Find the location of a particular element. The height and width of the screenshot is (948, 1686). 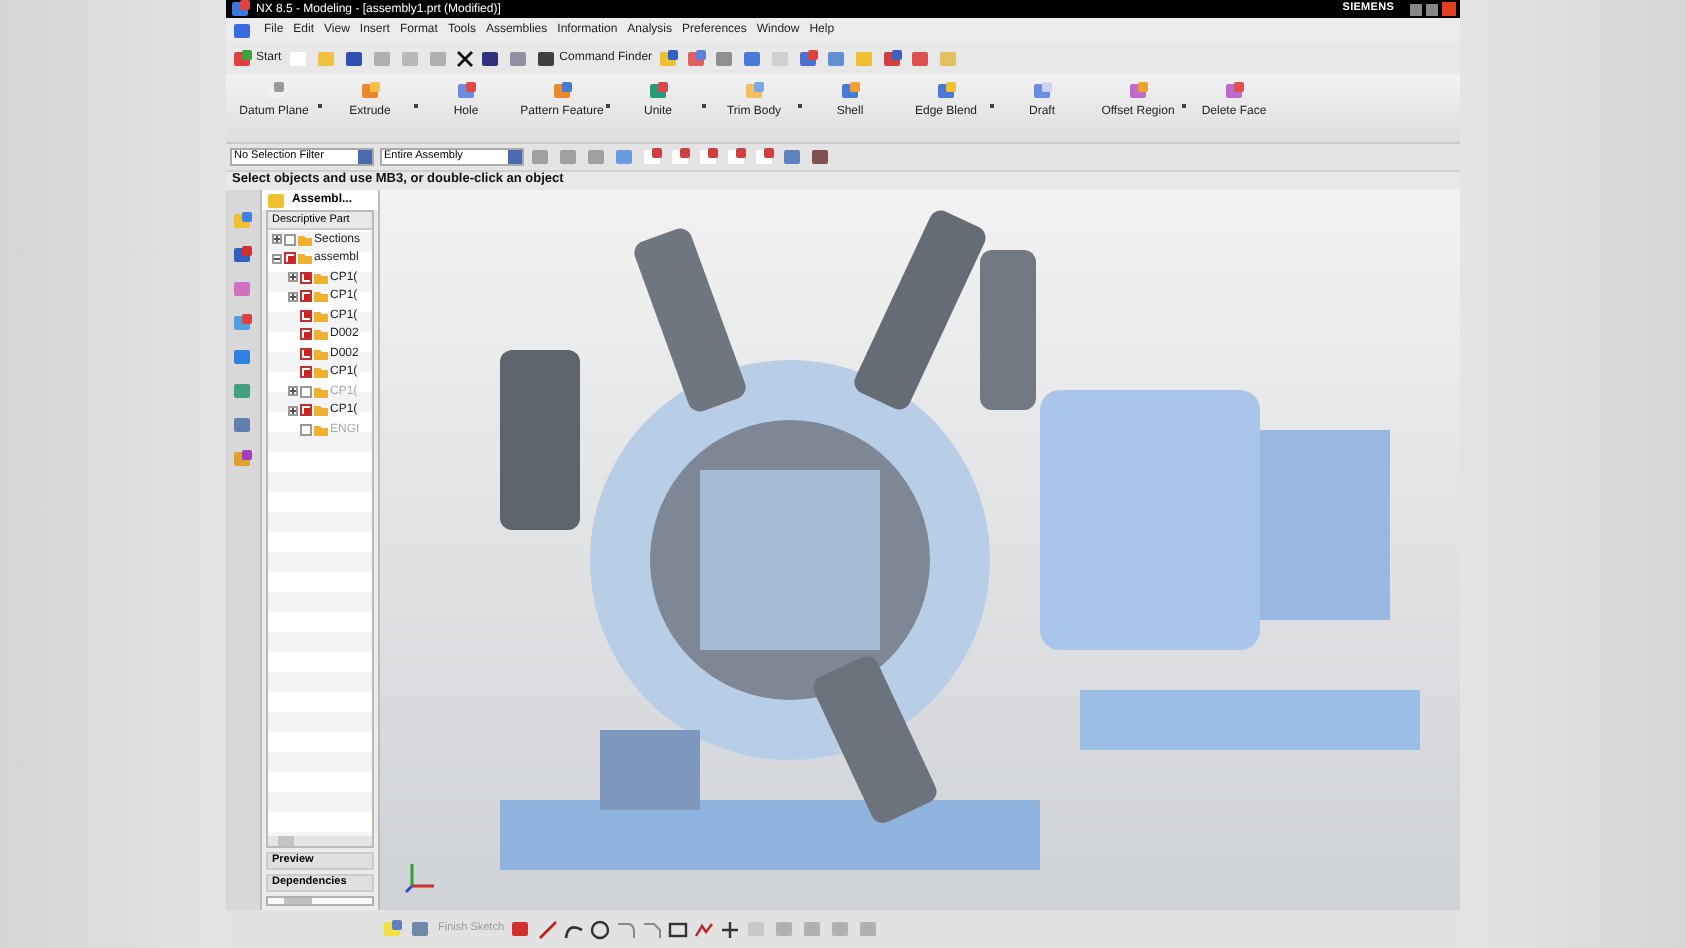

collapse-icon is located at coordinates (277, 258).